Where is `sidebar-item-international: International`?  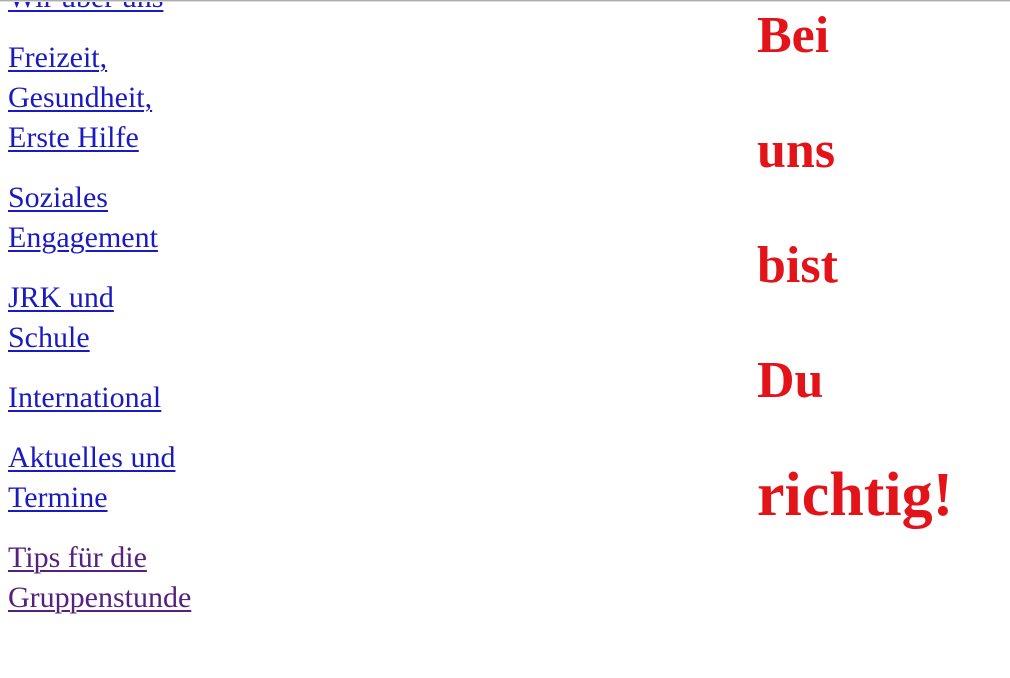
sidebar-item-international: International is located at coordinates (84, 397).